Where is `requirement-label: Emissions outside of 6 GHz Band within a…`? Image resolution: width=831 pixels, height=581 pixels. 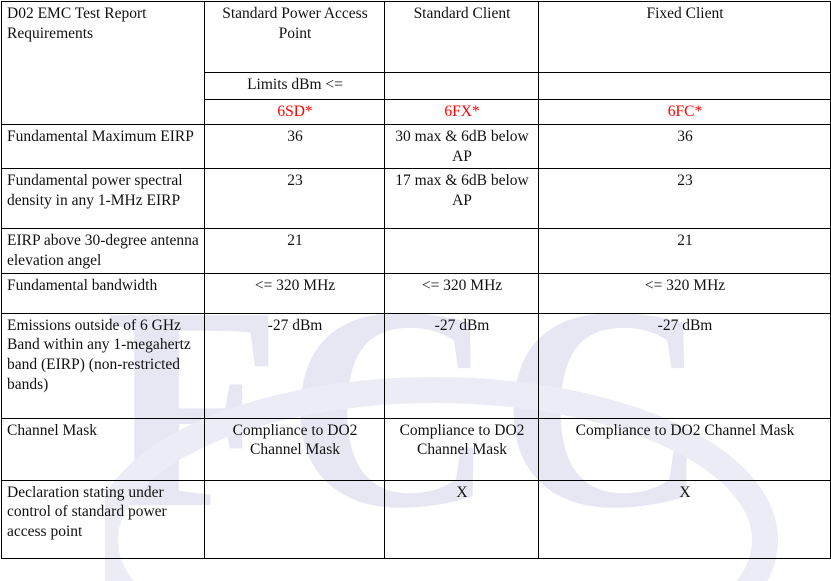 requirement-label: Emissions outside of 6 GHz Band within a… is located at coordinates (103, 365).